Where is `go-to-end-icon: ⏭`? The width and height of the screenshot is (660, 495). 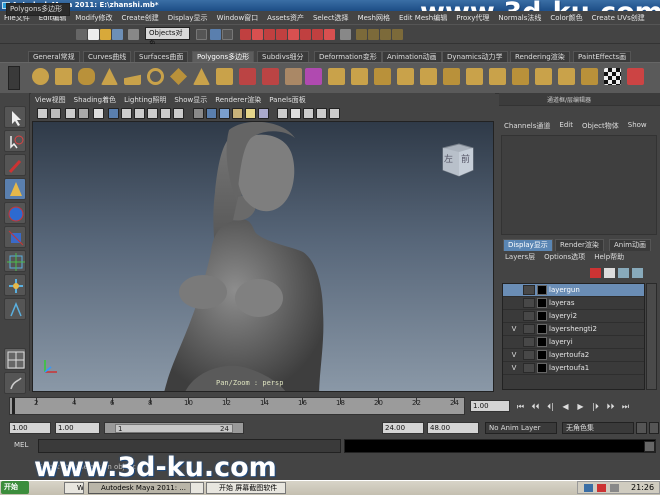 go-to-end-icon: ⏭ is located at coordinates (625, 406).